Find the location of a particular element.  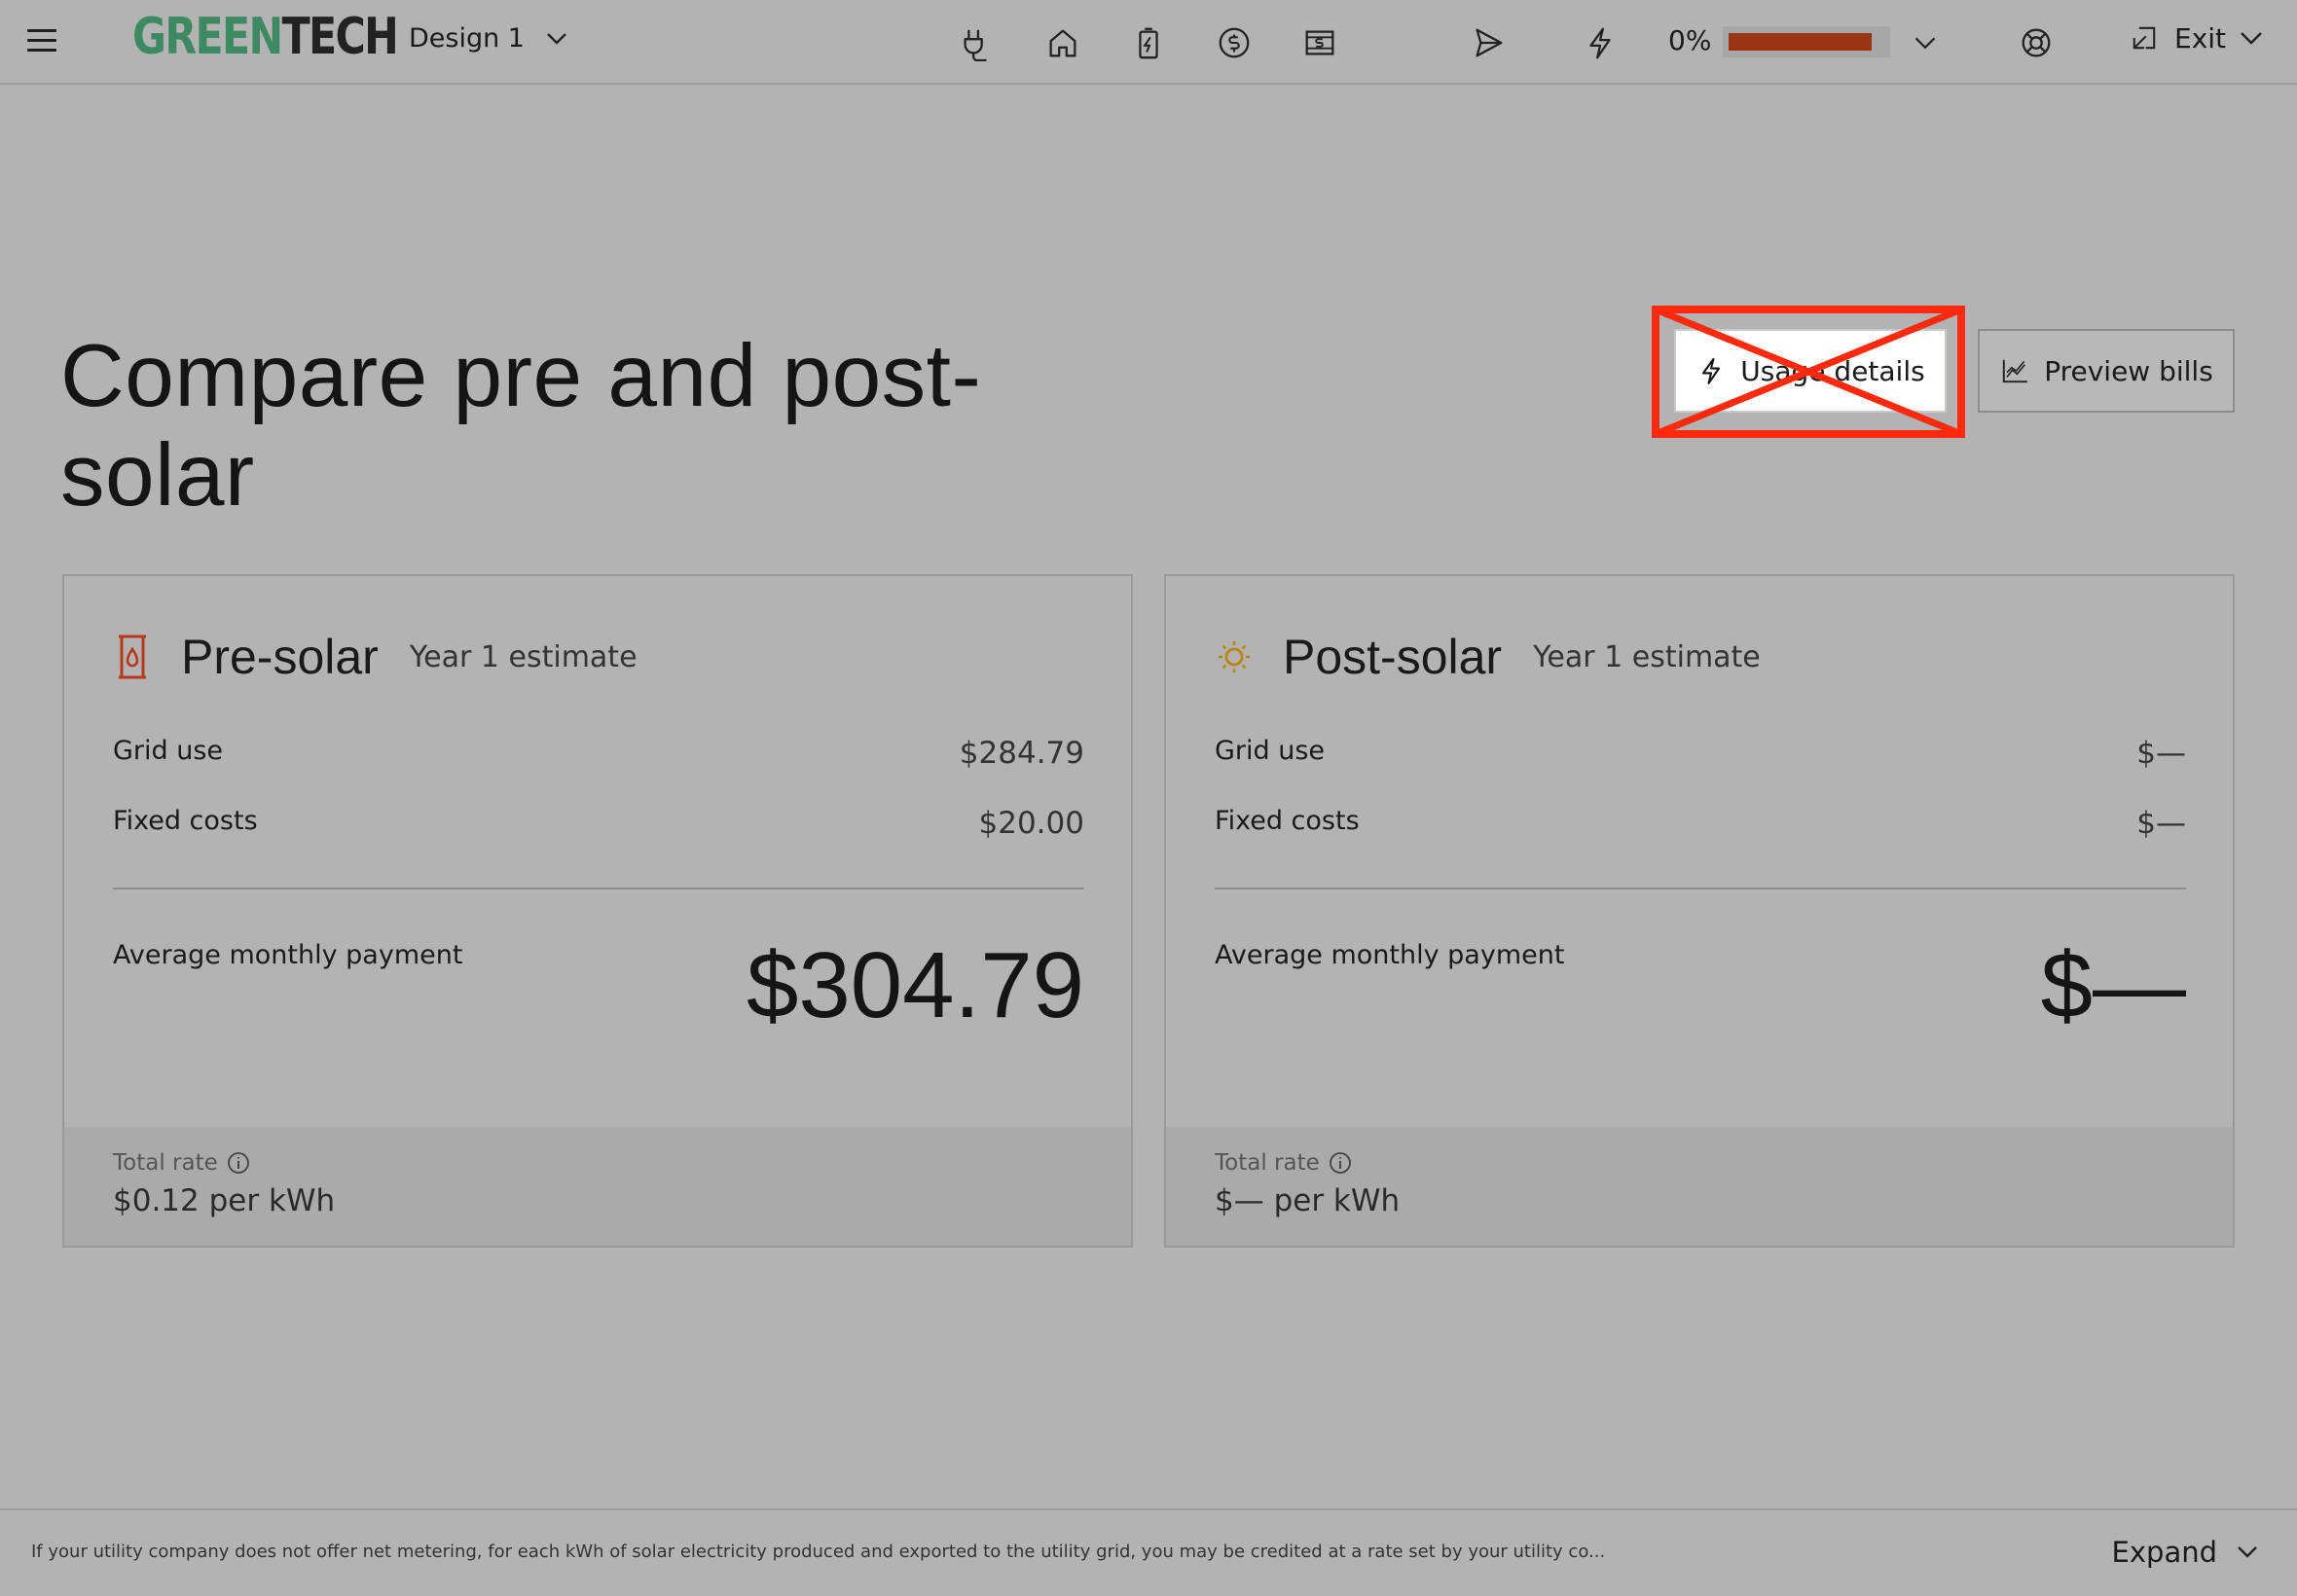

card-title: Post-solar is located at coordinates (1393, 657).